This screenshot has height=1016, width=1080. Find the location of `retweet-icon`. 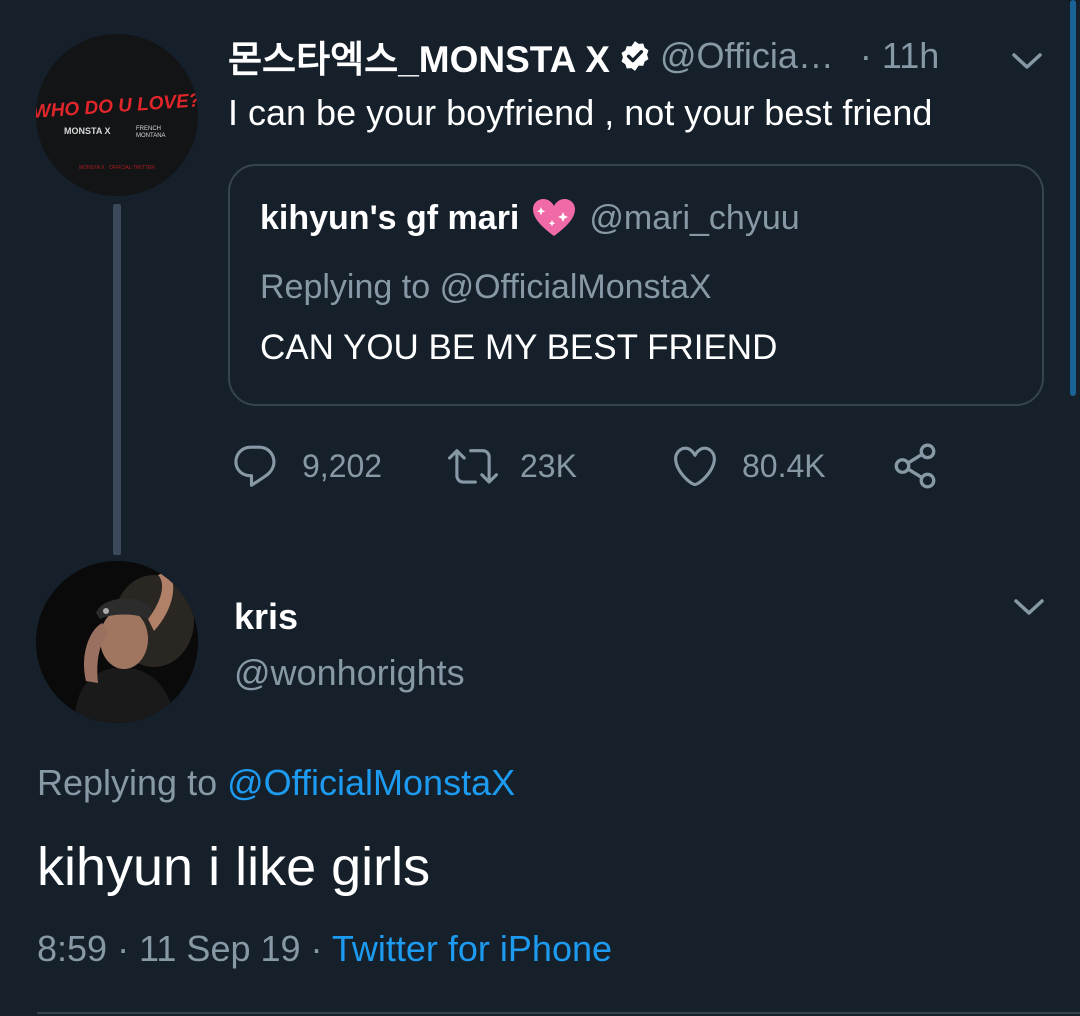

retweet-icon is located at coordinates (473, 466).